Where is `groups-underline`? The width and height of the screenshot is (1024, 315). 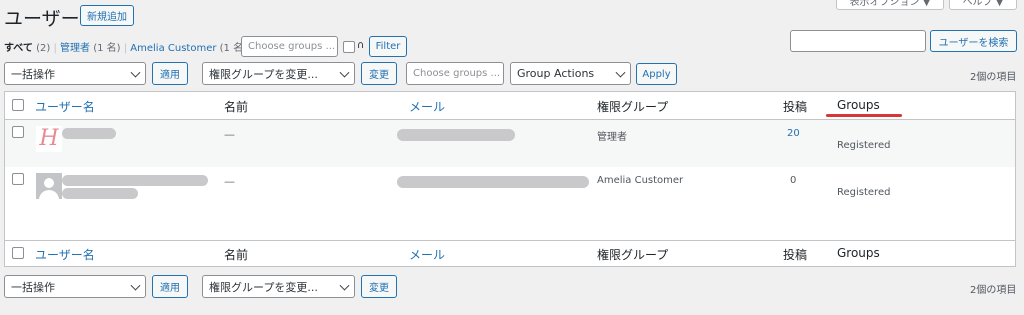
groups-underline is located at coordinates (864, 115).